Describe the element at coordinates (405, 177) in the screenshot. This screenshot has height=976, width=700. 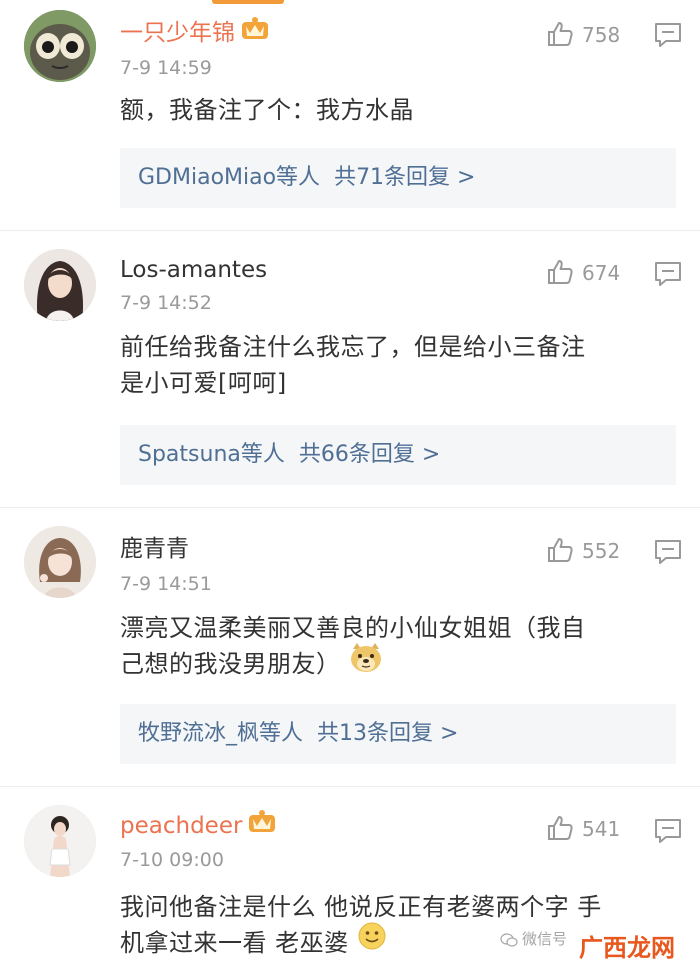
I see `replies-count: 共71条回复 >` at that location.